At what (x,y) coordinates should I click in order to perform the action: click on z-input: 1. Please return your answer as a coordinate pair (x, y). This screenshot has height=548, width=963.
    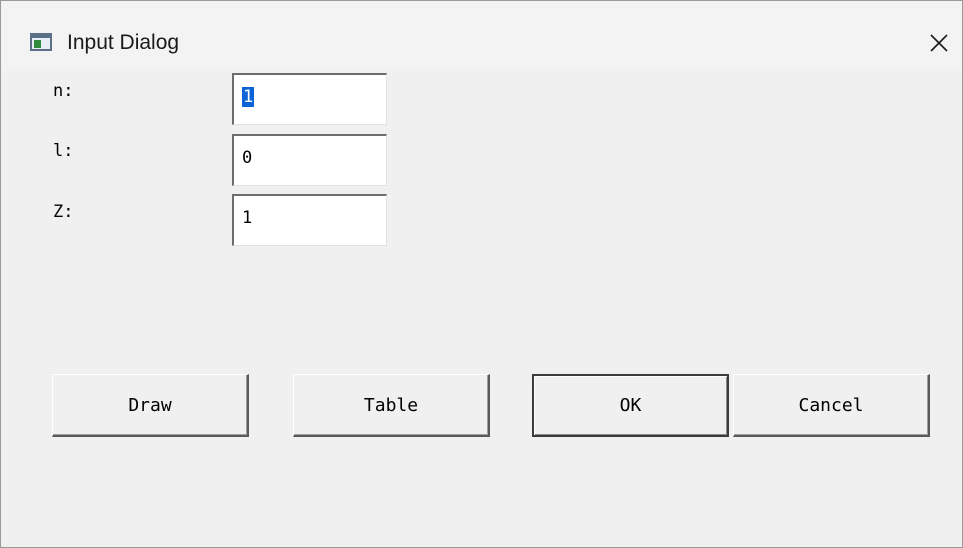
    Looking at the image, I should click on (309, 220).